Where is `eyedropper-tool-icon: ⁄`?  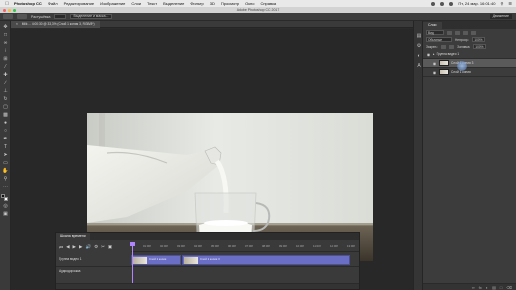
eyedropper-tool-icon: ⁄ is located at coordinates (5, 67).